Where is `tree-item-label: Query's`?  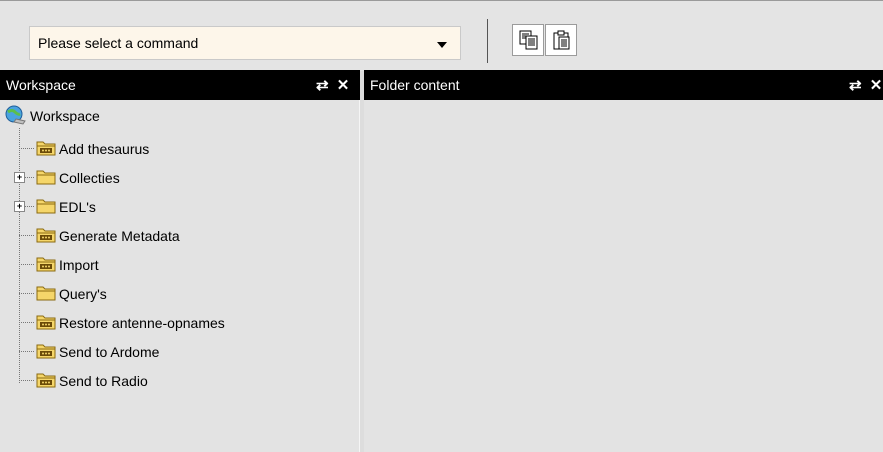 tree-item-label: Query's is located at coordinates (83, 294).